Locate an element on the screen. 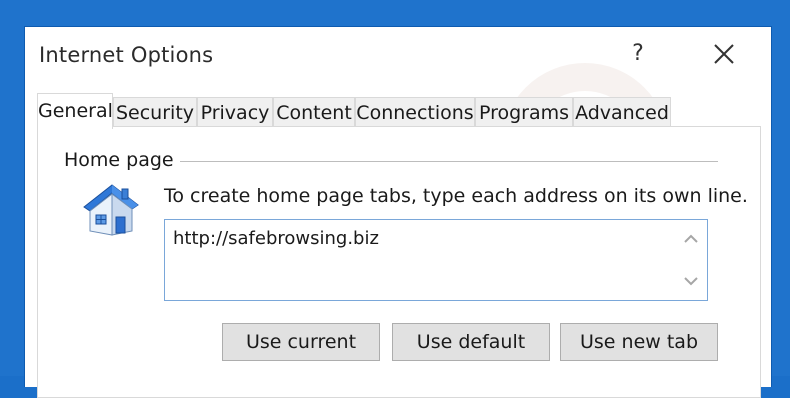  tab-programs: Programs is located at coordinates (524, 112).